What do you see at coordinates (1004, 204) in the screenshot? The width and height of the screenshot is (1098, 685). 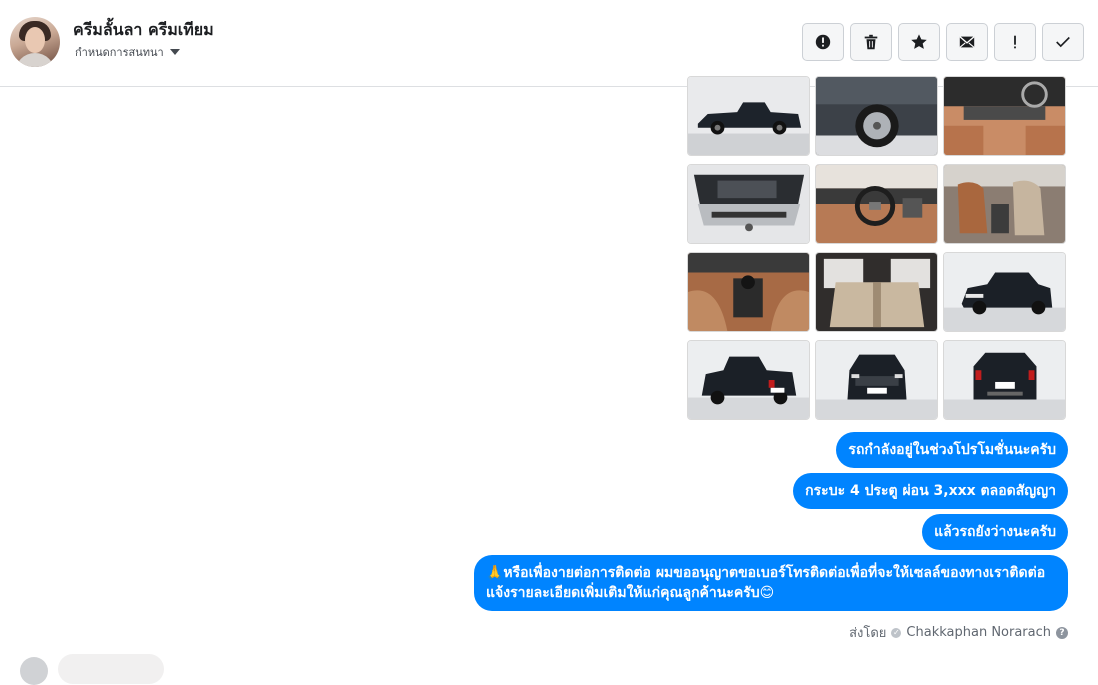 I see `photo-front-seats` at bounding box center [1004, 204].